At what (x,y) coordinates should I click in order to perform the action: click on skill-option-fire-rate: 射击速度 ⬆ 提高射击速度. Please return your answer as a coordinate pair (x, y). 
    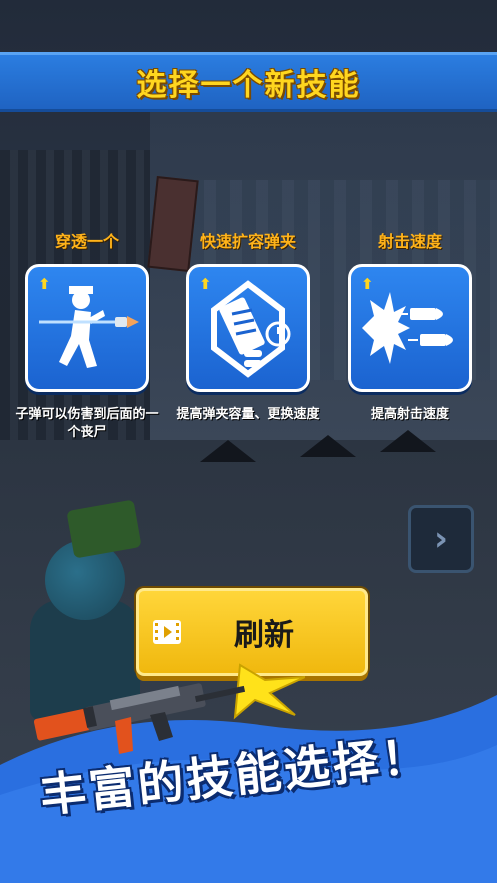
    Looking at the image, I should click on (410, 327).